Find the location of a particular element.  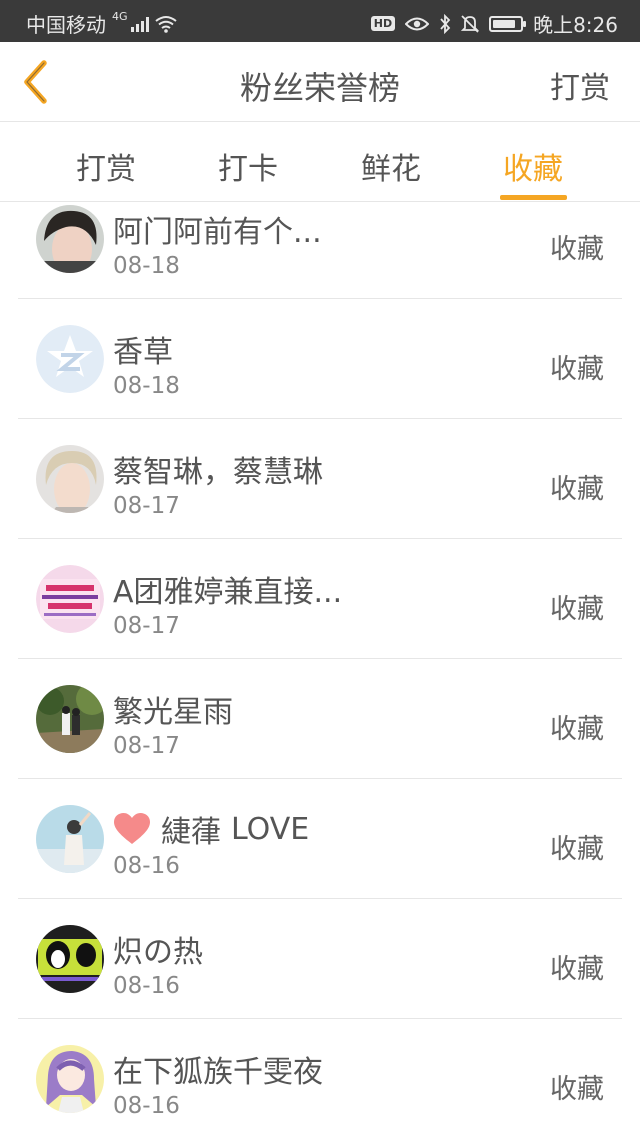

active-tab-indicator is located at coordinates (533, 197).